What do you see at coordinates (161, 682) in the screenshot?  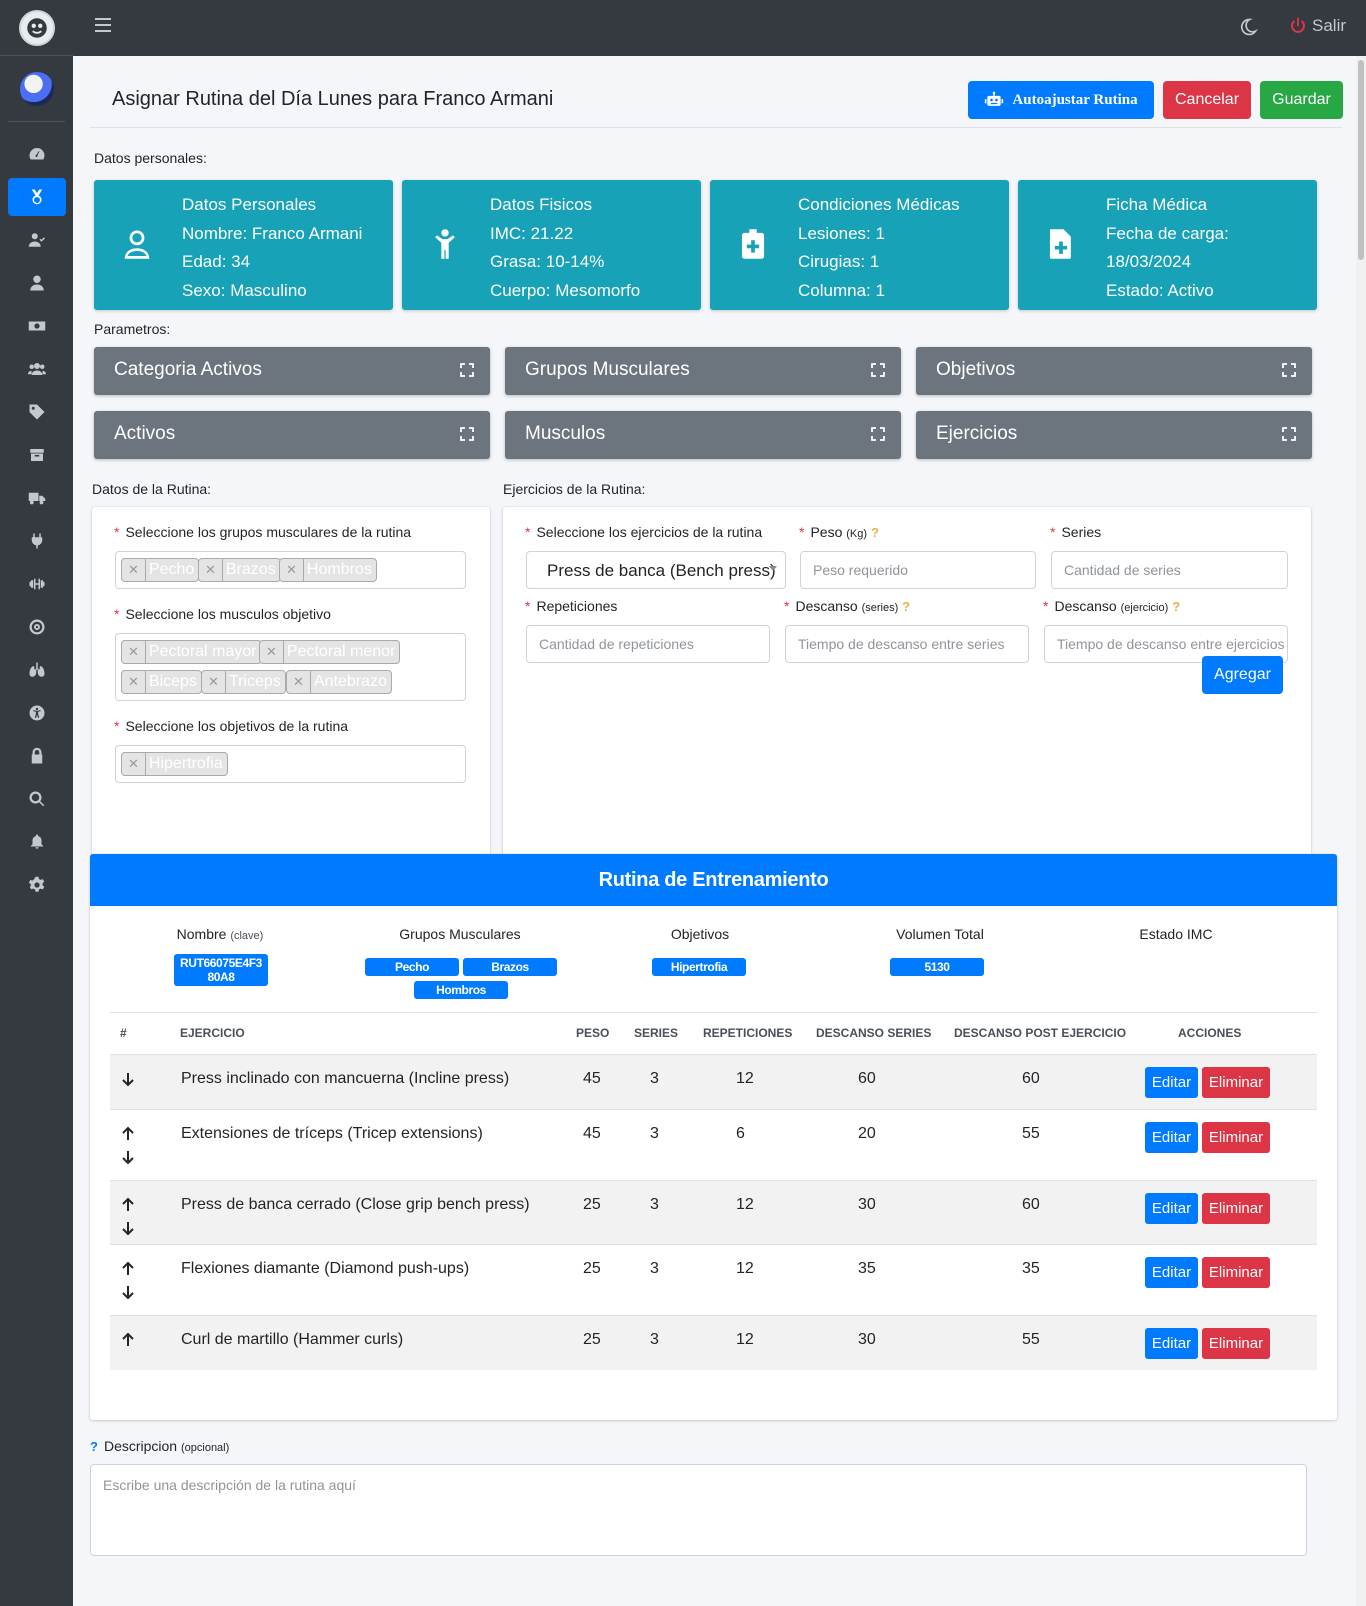 I see `chip-biceps: ✕ Biceps` at bounding box center [161, 682].